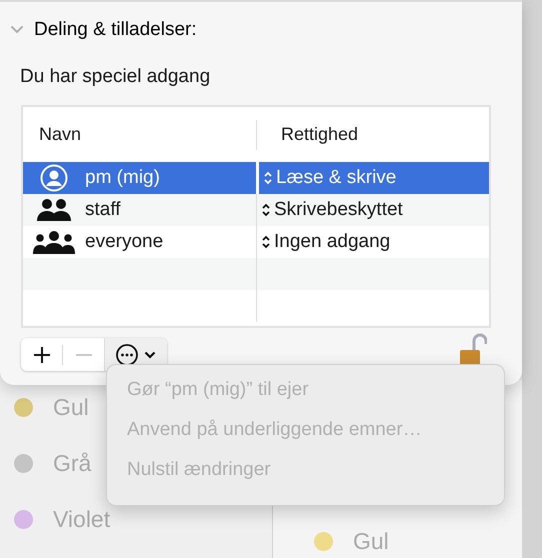 The width and height of the screenshot is (542, 558). Describe the element at coordinates (127, 355) in the screenshot. I see `more-icon` at that location.